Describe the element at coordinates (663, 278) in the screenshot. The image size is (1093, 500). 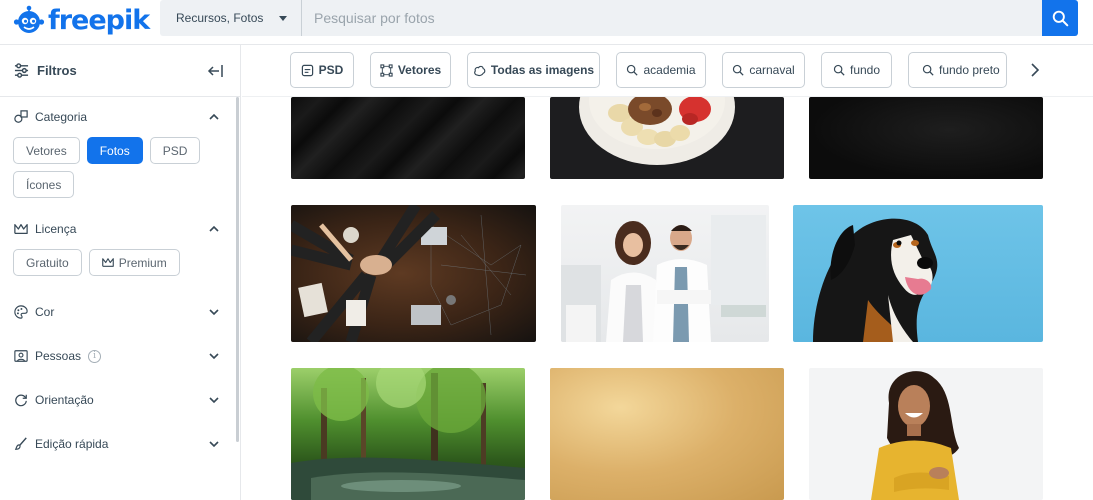
I see `doctors-illustration` at that location.